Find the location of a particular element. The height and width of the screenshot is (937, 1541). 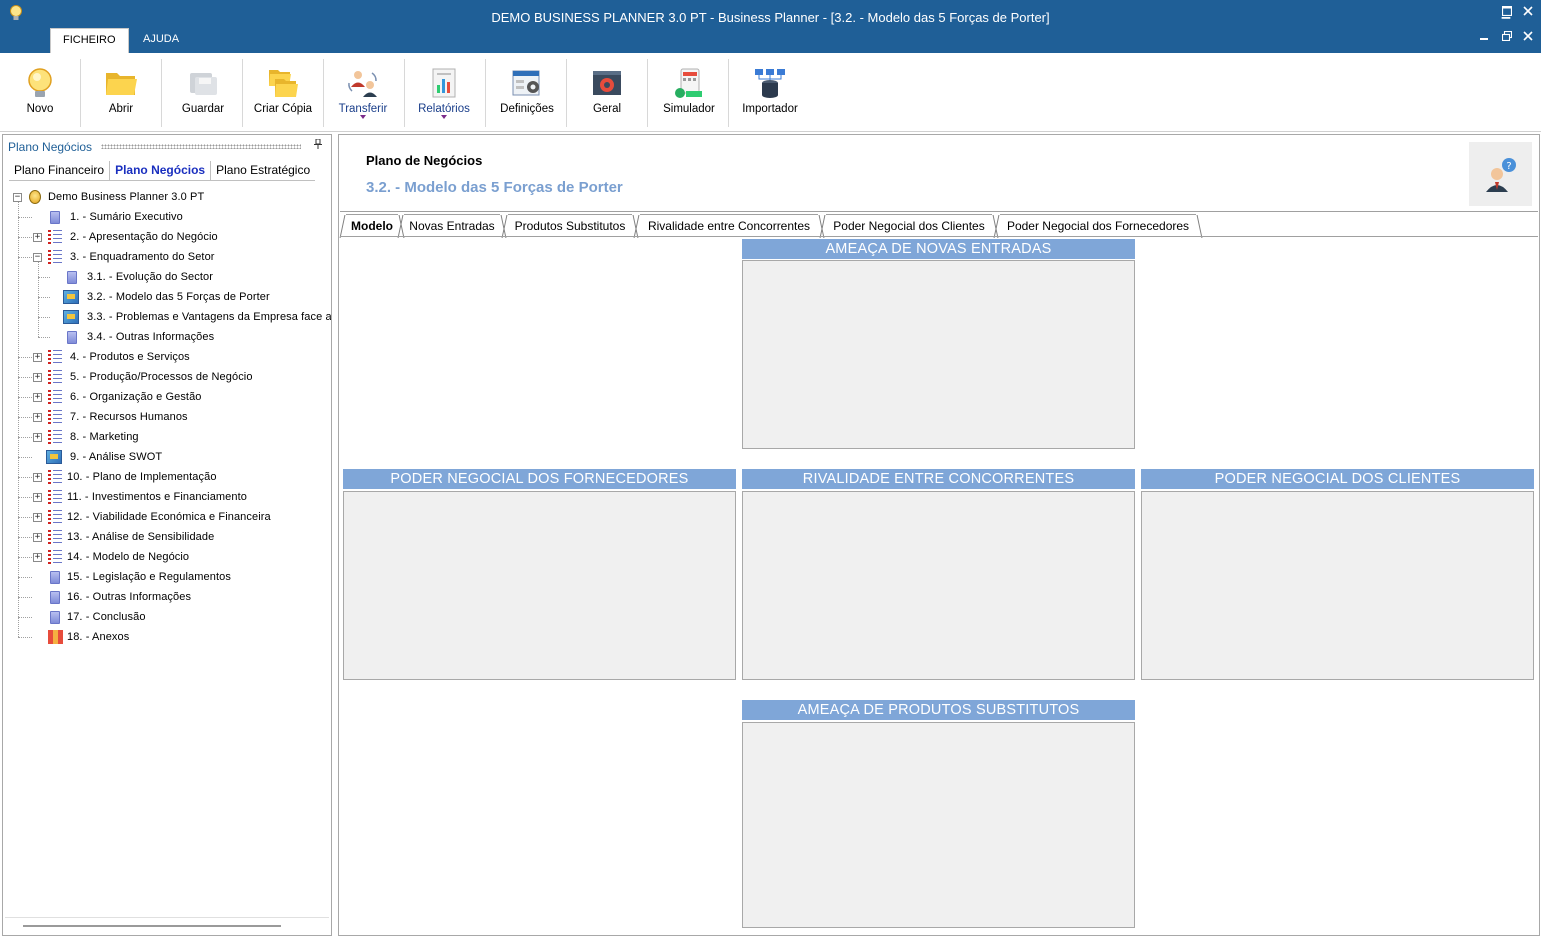

relatorios-button: Relatórios is located at coordinates (444, 92).